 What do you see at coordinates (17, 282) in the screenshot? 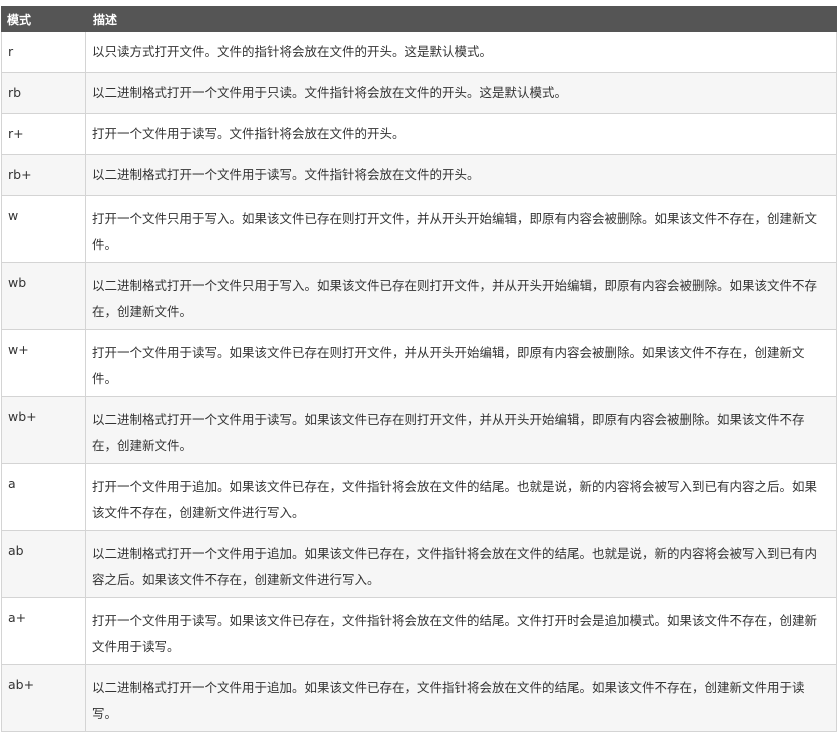
I see `mode-text: wb` at bounding box center [17, 282].